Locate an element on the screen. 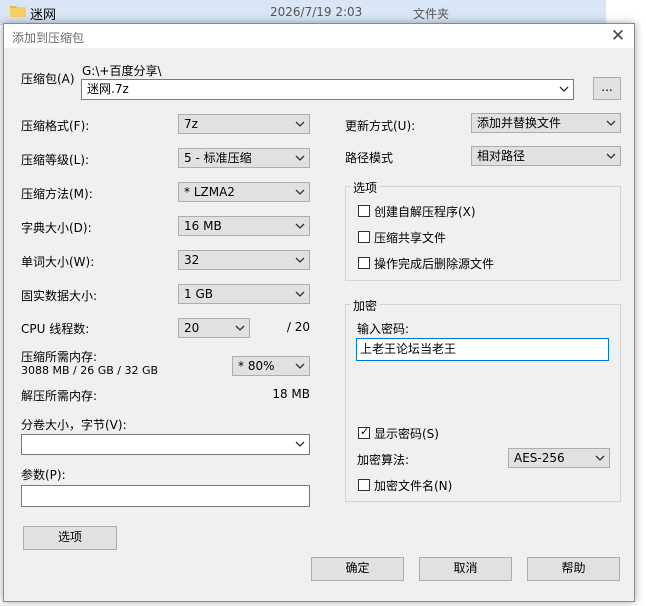 The height and width of the screenshot is (606, 646). format-select: 7z is located at coordinates (244, 124).